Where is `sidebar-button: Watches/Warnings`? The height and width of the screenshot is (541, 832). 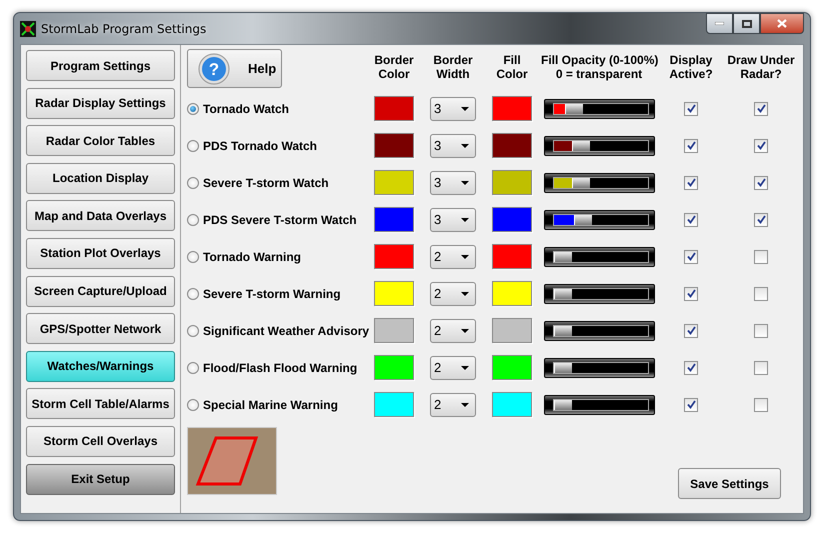 sidebar-button: Watches/Warnings is located at coordinates (100, 366).